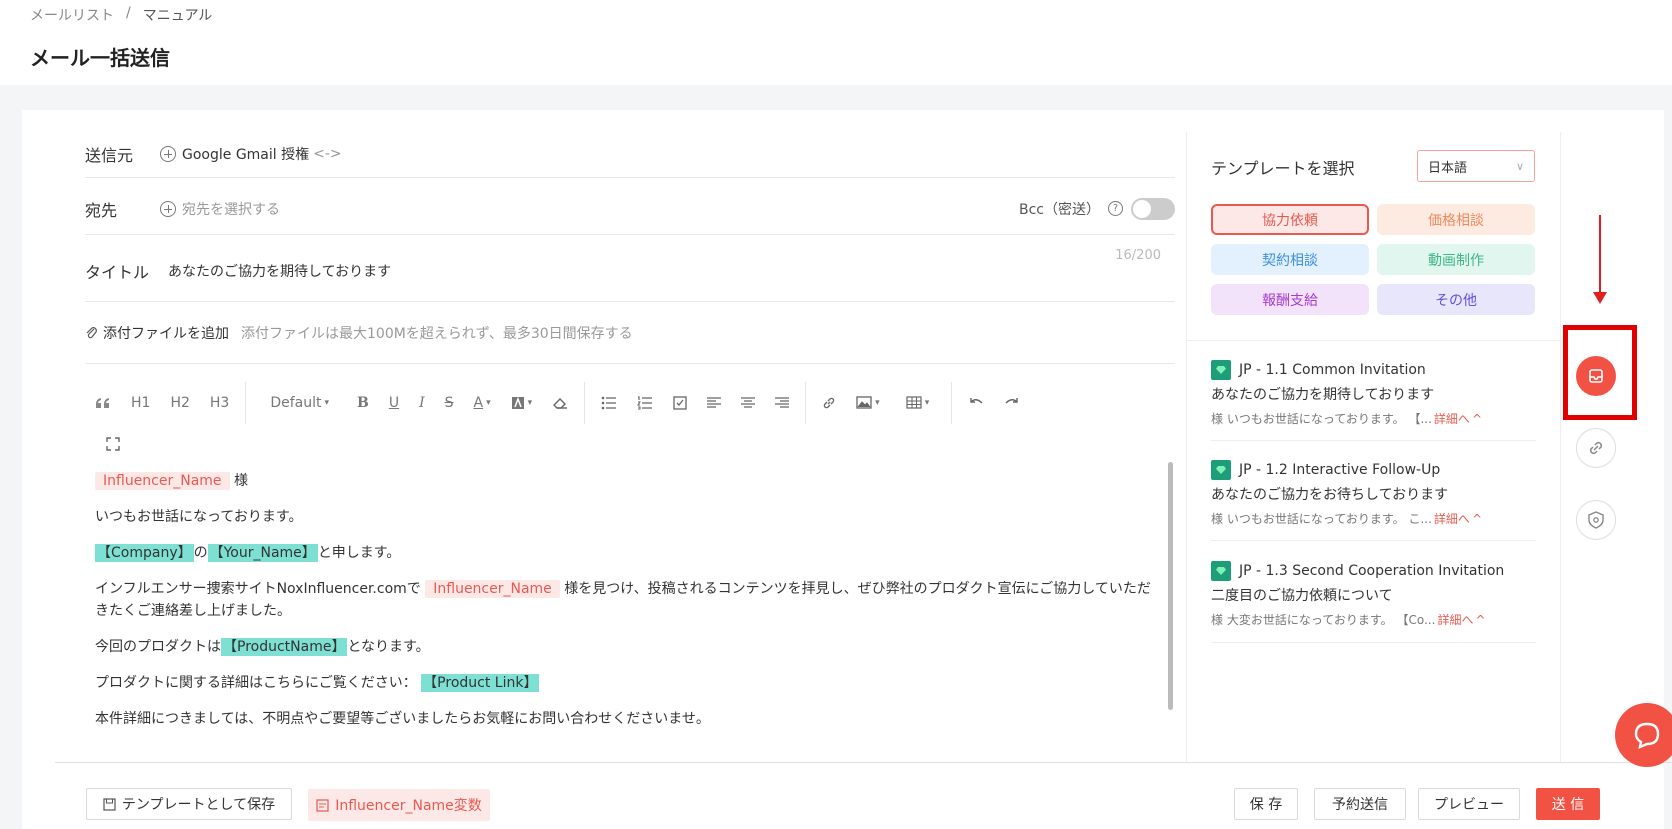 This screenshot has width=1672, height=829. What do you see at coordinates (782, 403) in the screenshot?
I see `align-right-button` at bounding box center [782, 403].